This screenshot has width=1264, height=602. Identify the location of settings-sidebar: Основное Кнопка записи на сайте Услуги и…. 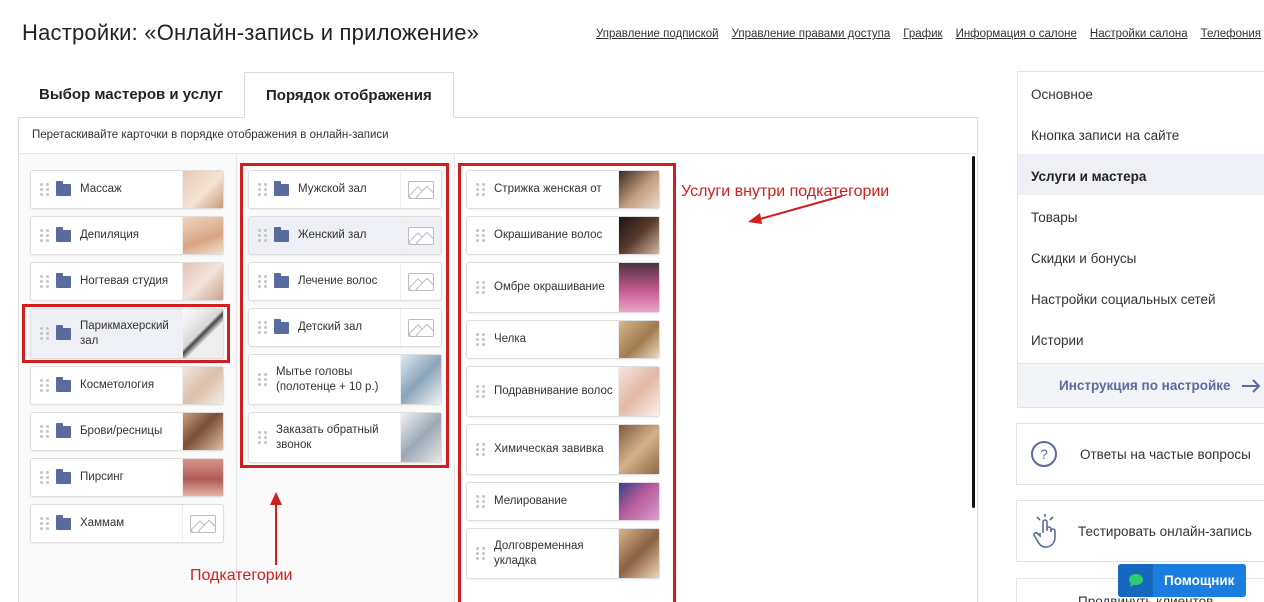
(1140, 239).